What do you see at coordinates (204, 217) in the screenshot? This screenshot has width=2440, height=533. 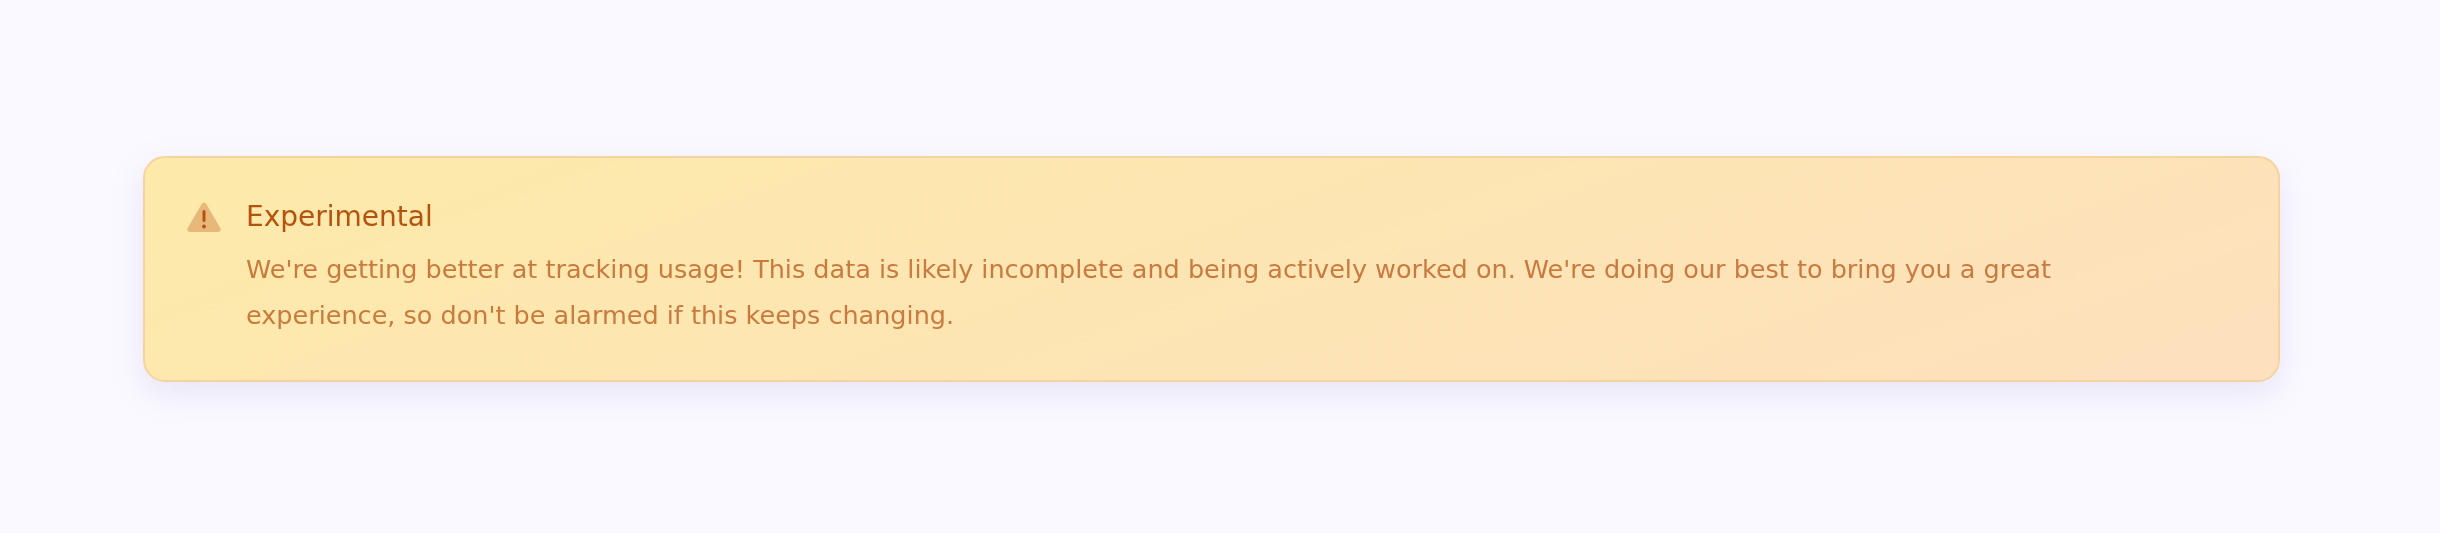 I see `warning-icon` at bounding box center [204, 217].